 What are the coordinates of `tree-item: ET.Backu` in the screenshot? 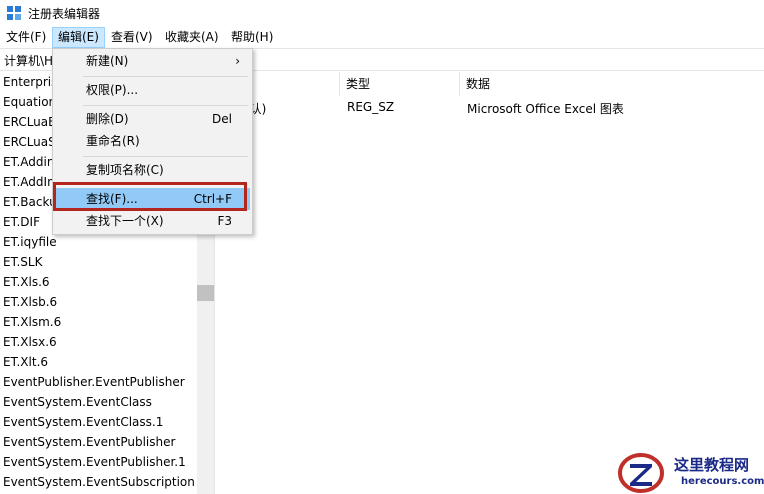 It's located at (30, 202).